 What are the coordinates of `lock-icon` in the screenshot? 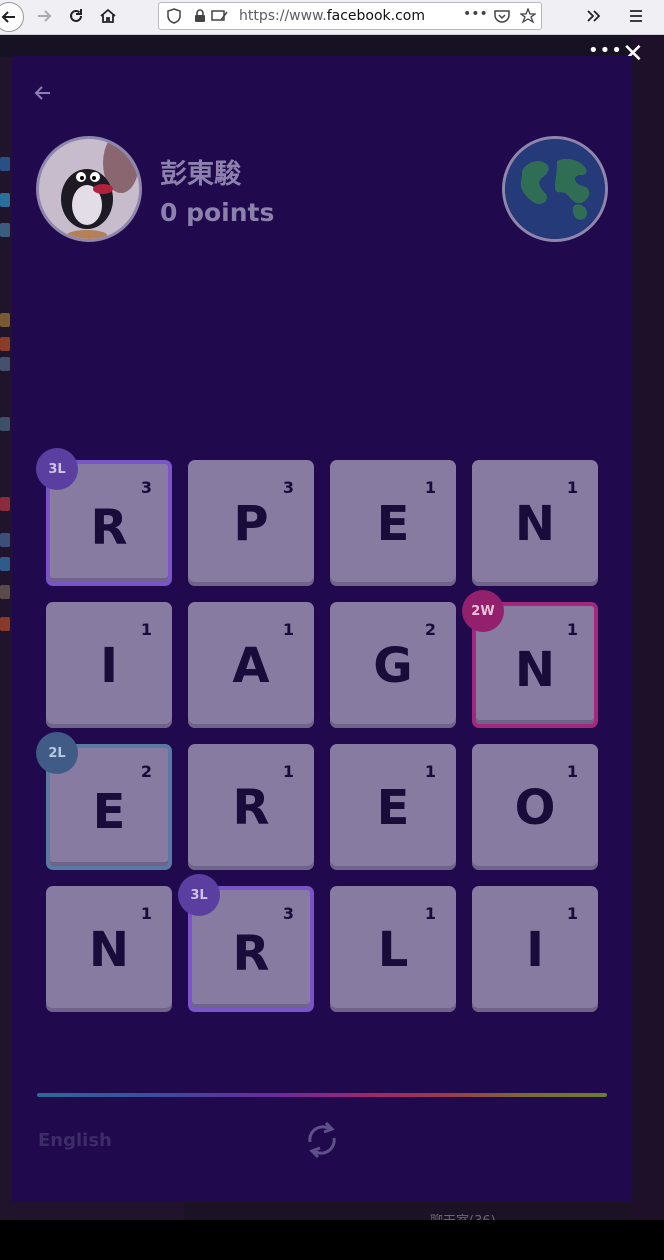 It's located at (200, 16).